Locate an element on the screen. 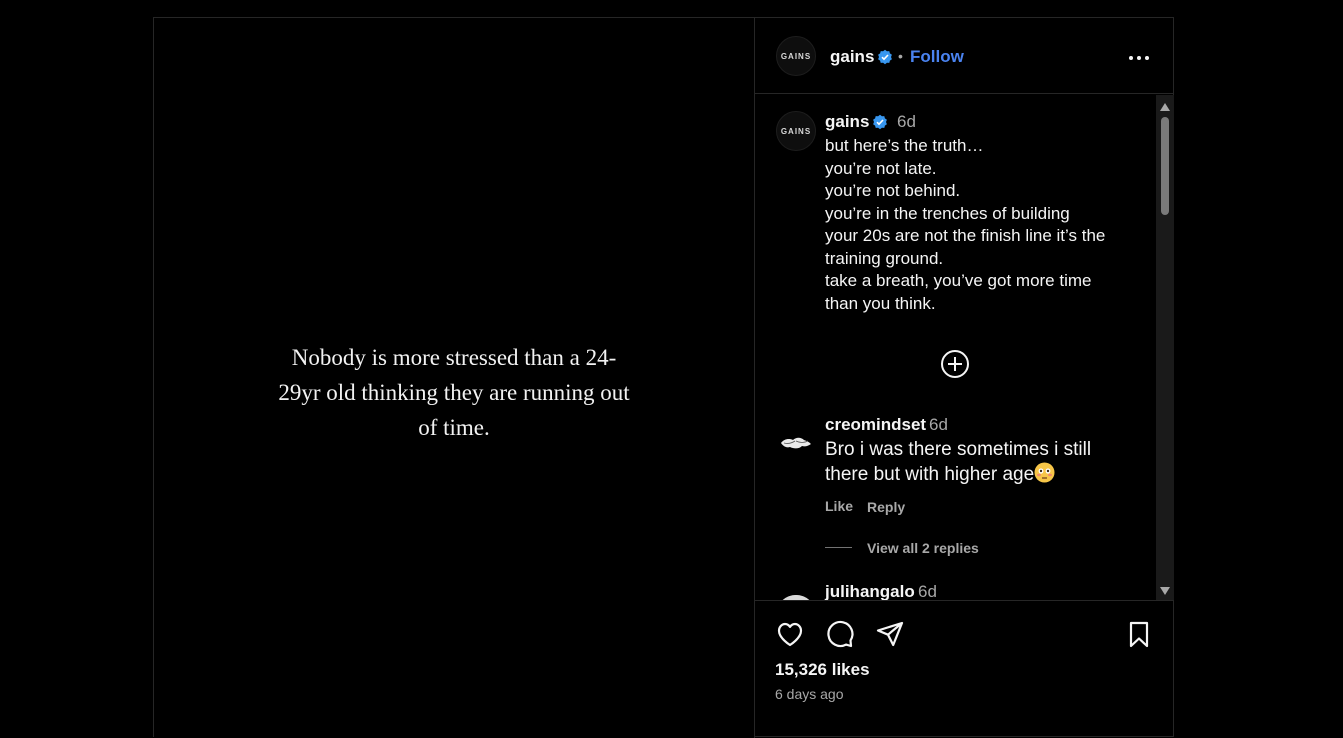 The height and width of the screenshot is (738, 1343). caption-line: take a breath, you’ve got more time is located at coordinates (958, 280).